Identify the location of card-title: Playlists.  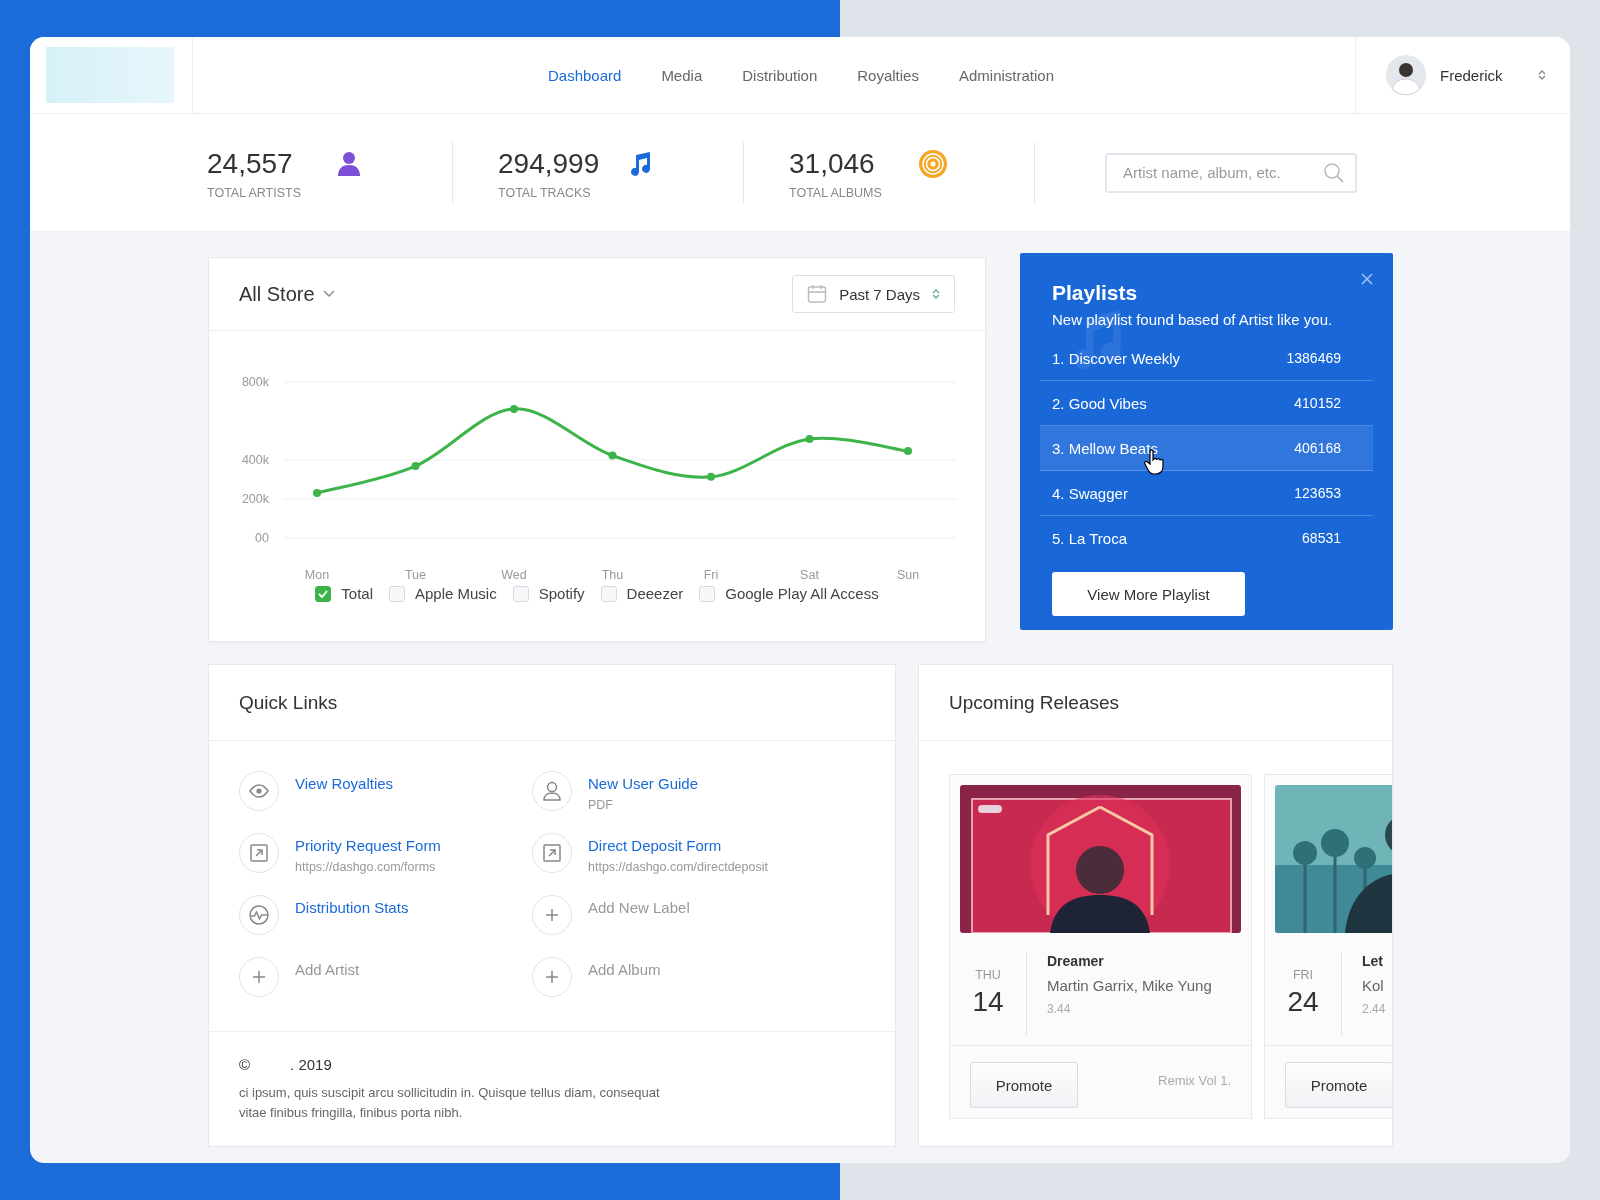
(1095, 293).